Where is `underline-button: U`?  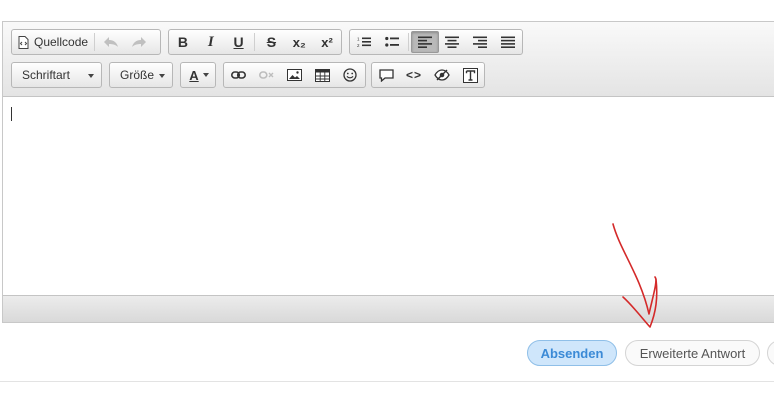
underline-button: U is located at coordinates (239, 42).